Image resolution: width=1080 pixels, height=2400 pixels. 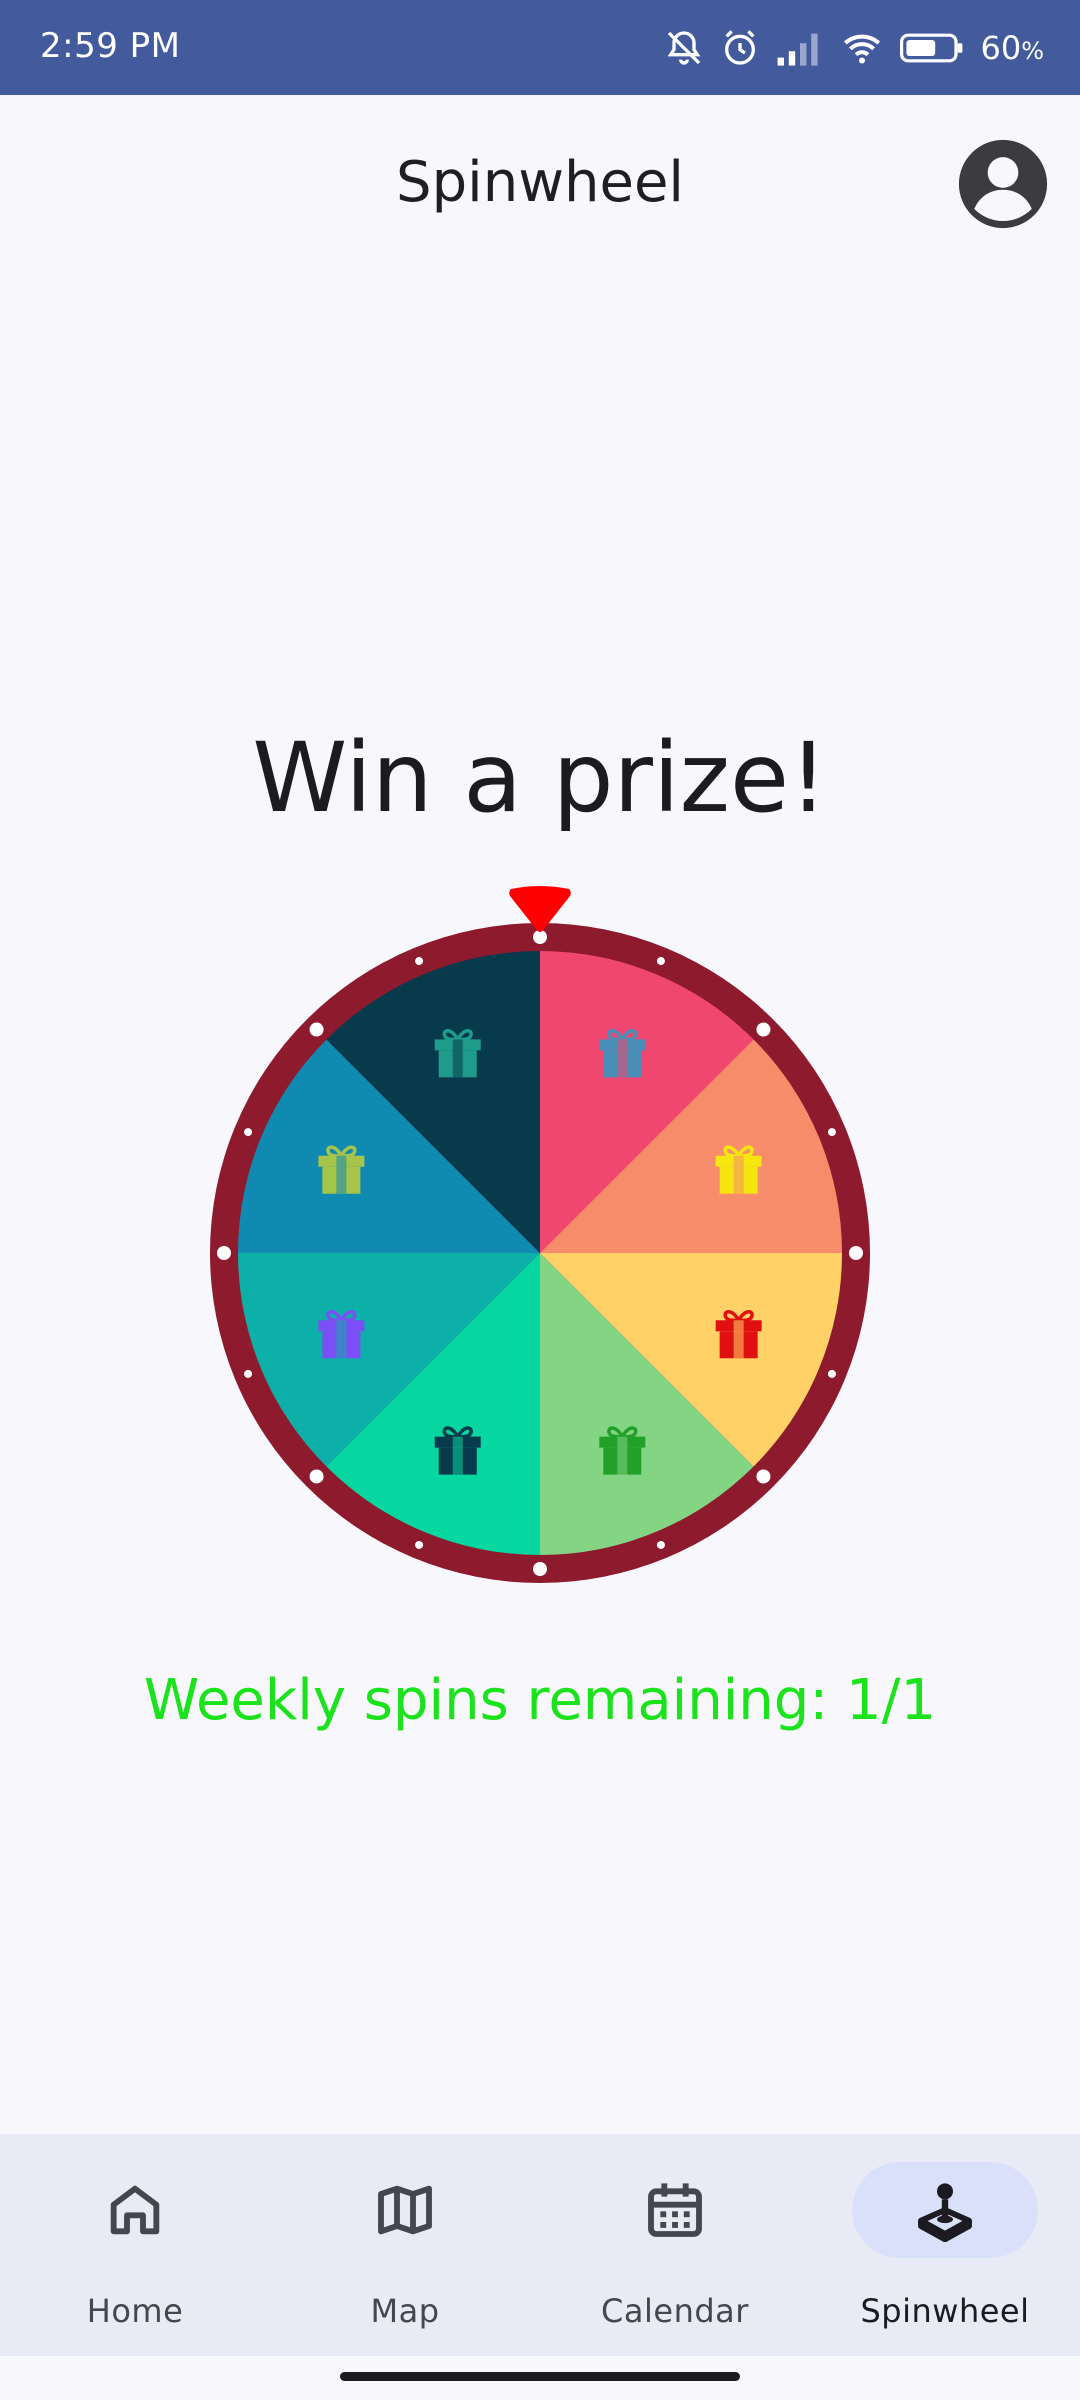 I want to click on nav-label-home: Home, so click(x=135, y=2311).